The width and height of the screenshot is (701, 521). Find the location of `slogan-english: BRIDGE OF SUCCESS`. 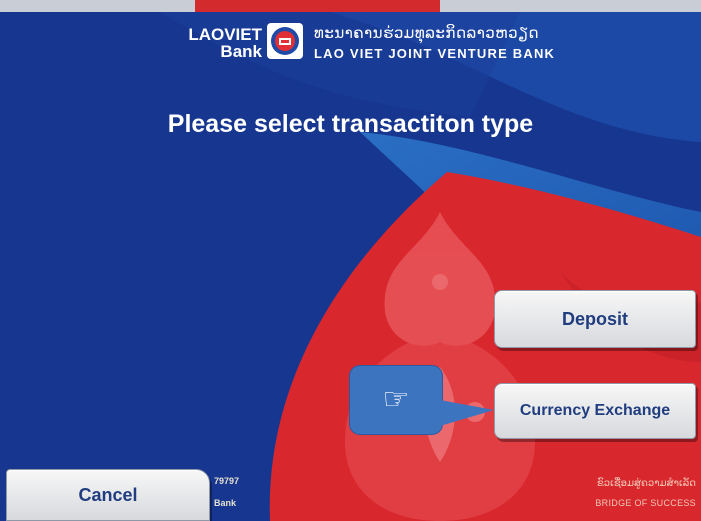

slogan-english: BRIDGE OF SUCCESS is located at coordinates (645, 503).